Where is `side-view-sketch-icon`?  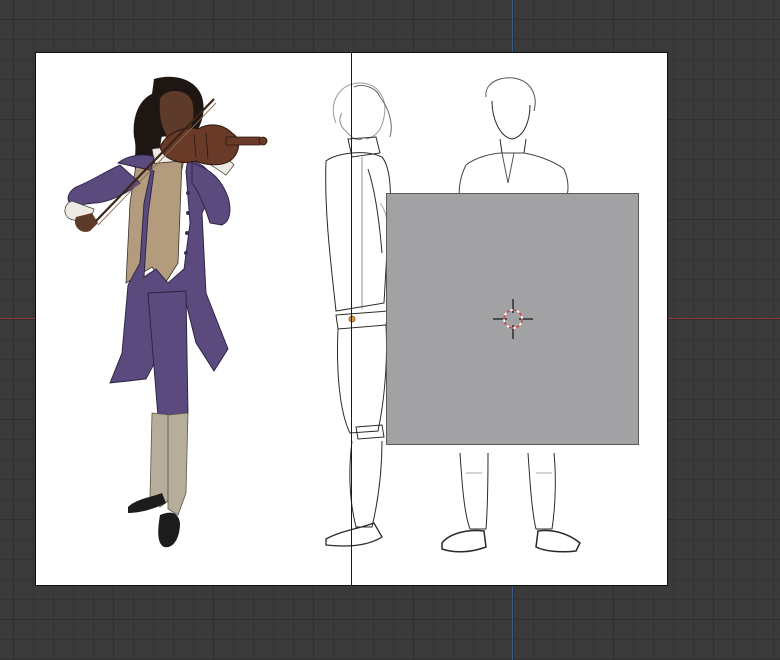 side-view-sketch-icon is located at coordinates (358, 314).